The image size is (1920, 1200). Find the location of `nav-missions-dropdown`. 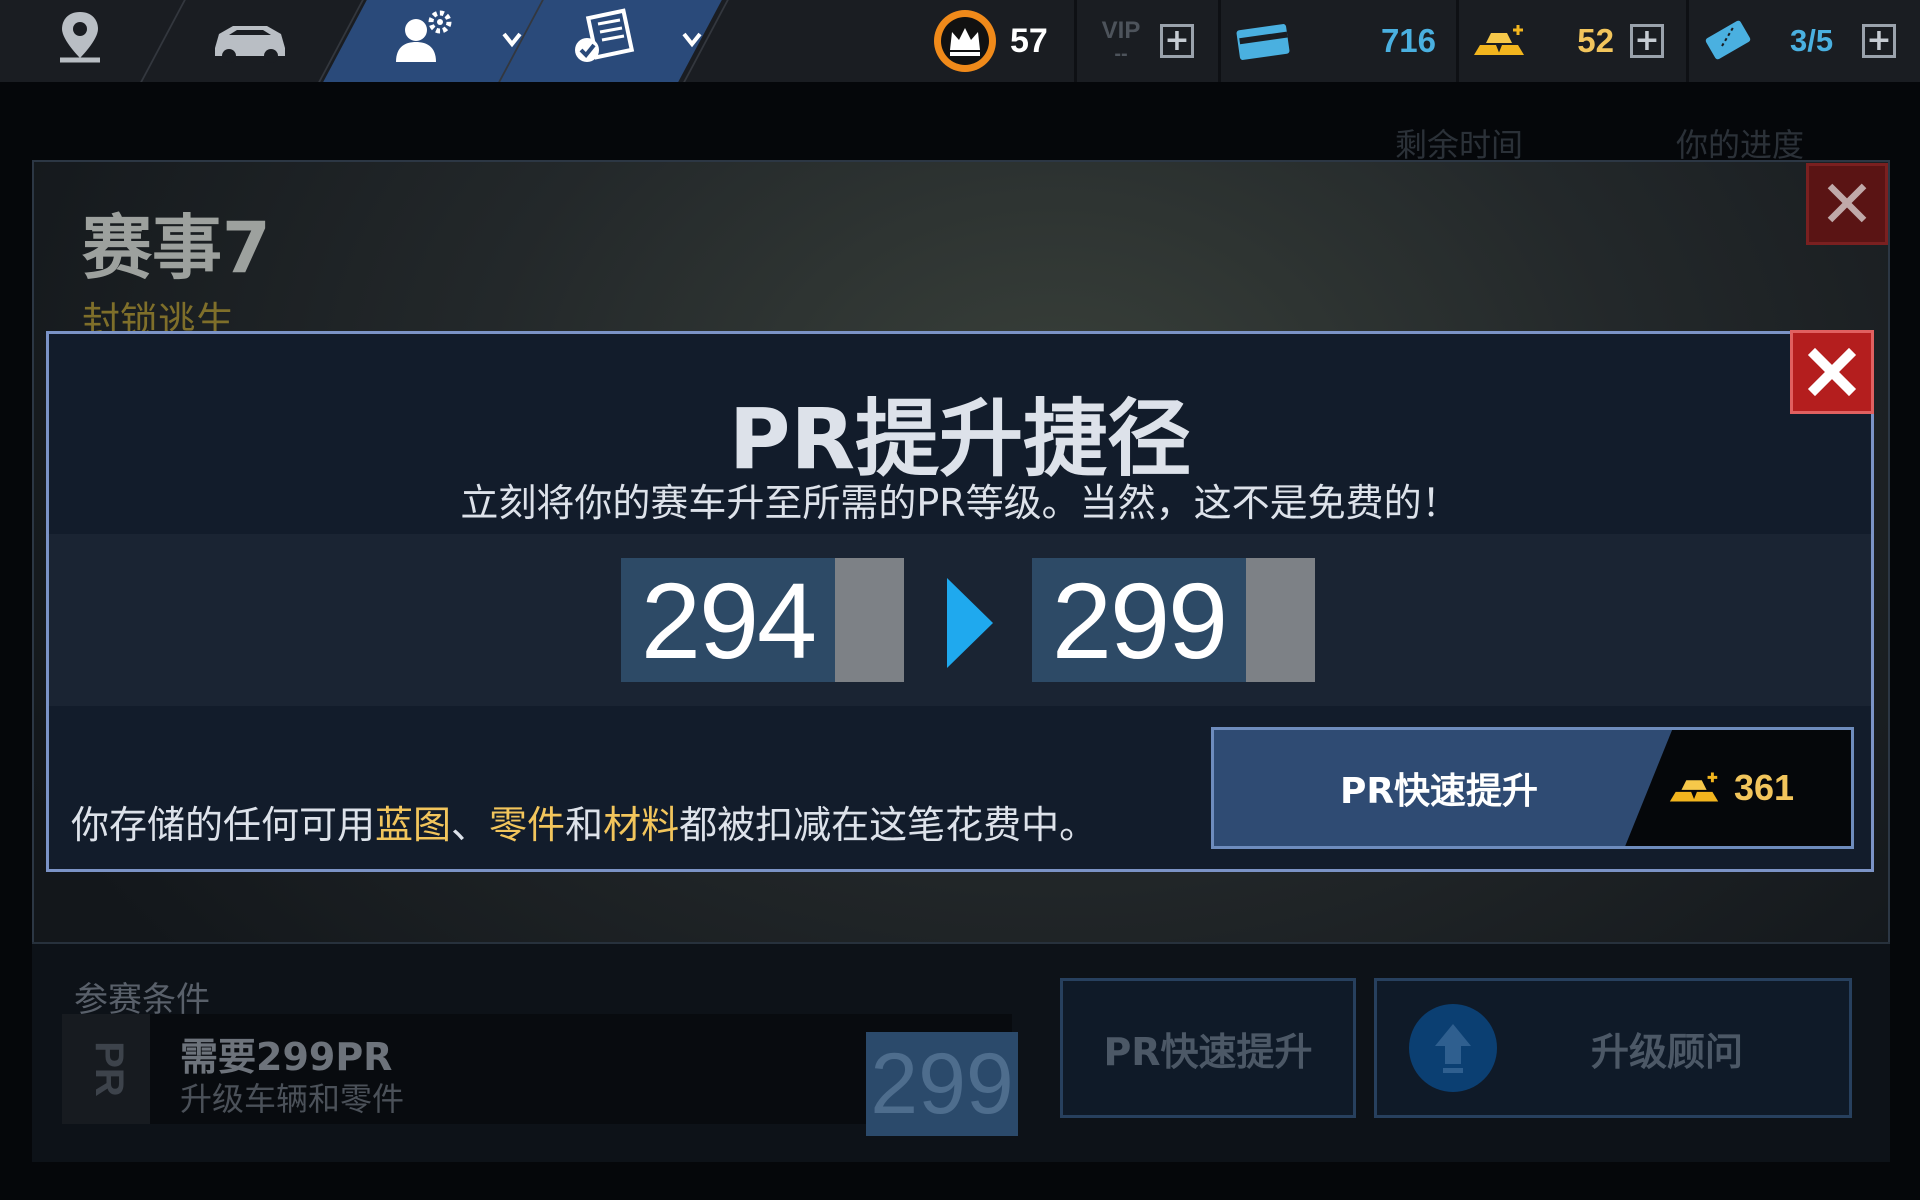

nav-missions-dropdown is located at coordinates (692, 41).